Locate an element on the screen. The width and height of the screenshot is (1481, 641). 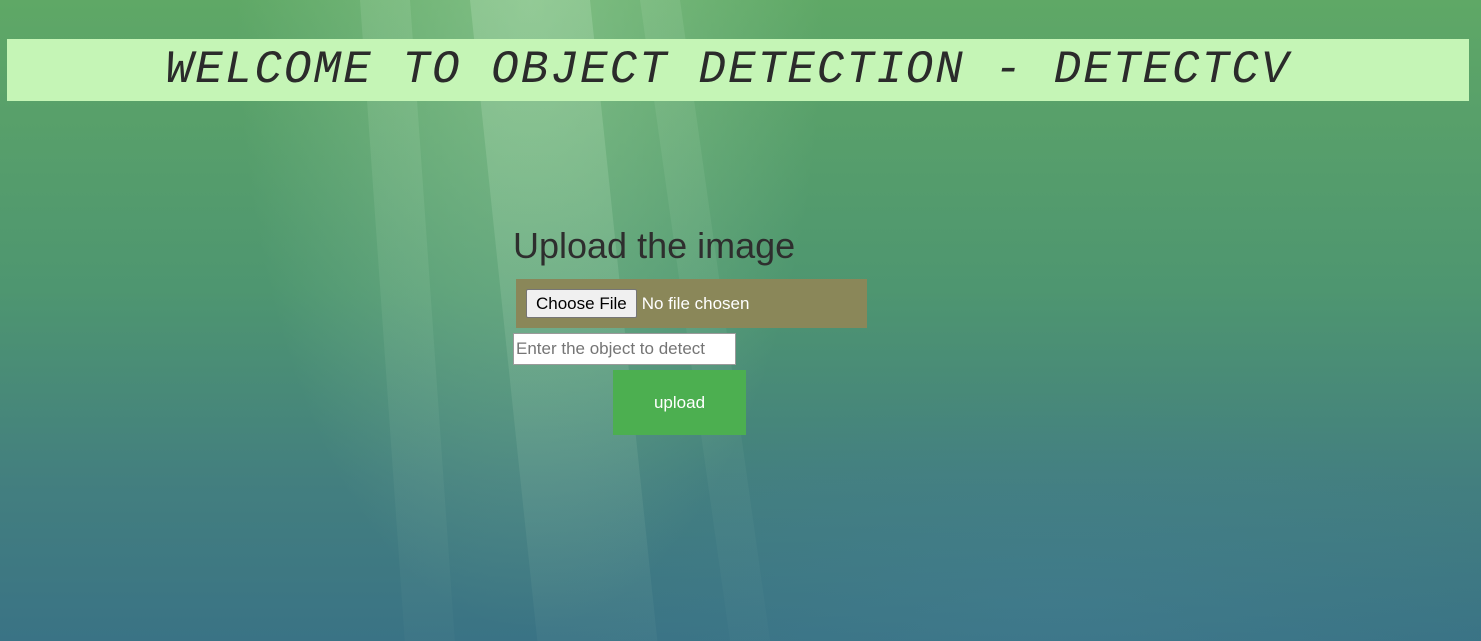
file-upload-panel: Choose File No file chosen is located at coordinates (691, 303).